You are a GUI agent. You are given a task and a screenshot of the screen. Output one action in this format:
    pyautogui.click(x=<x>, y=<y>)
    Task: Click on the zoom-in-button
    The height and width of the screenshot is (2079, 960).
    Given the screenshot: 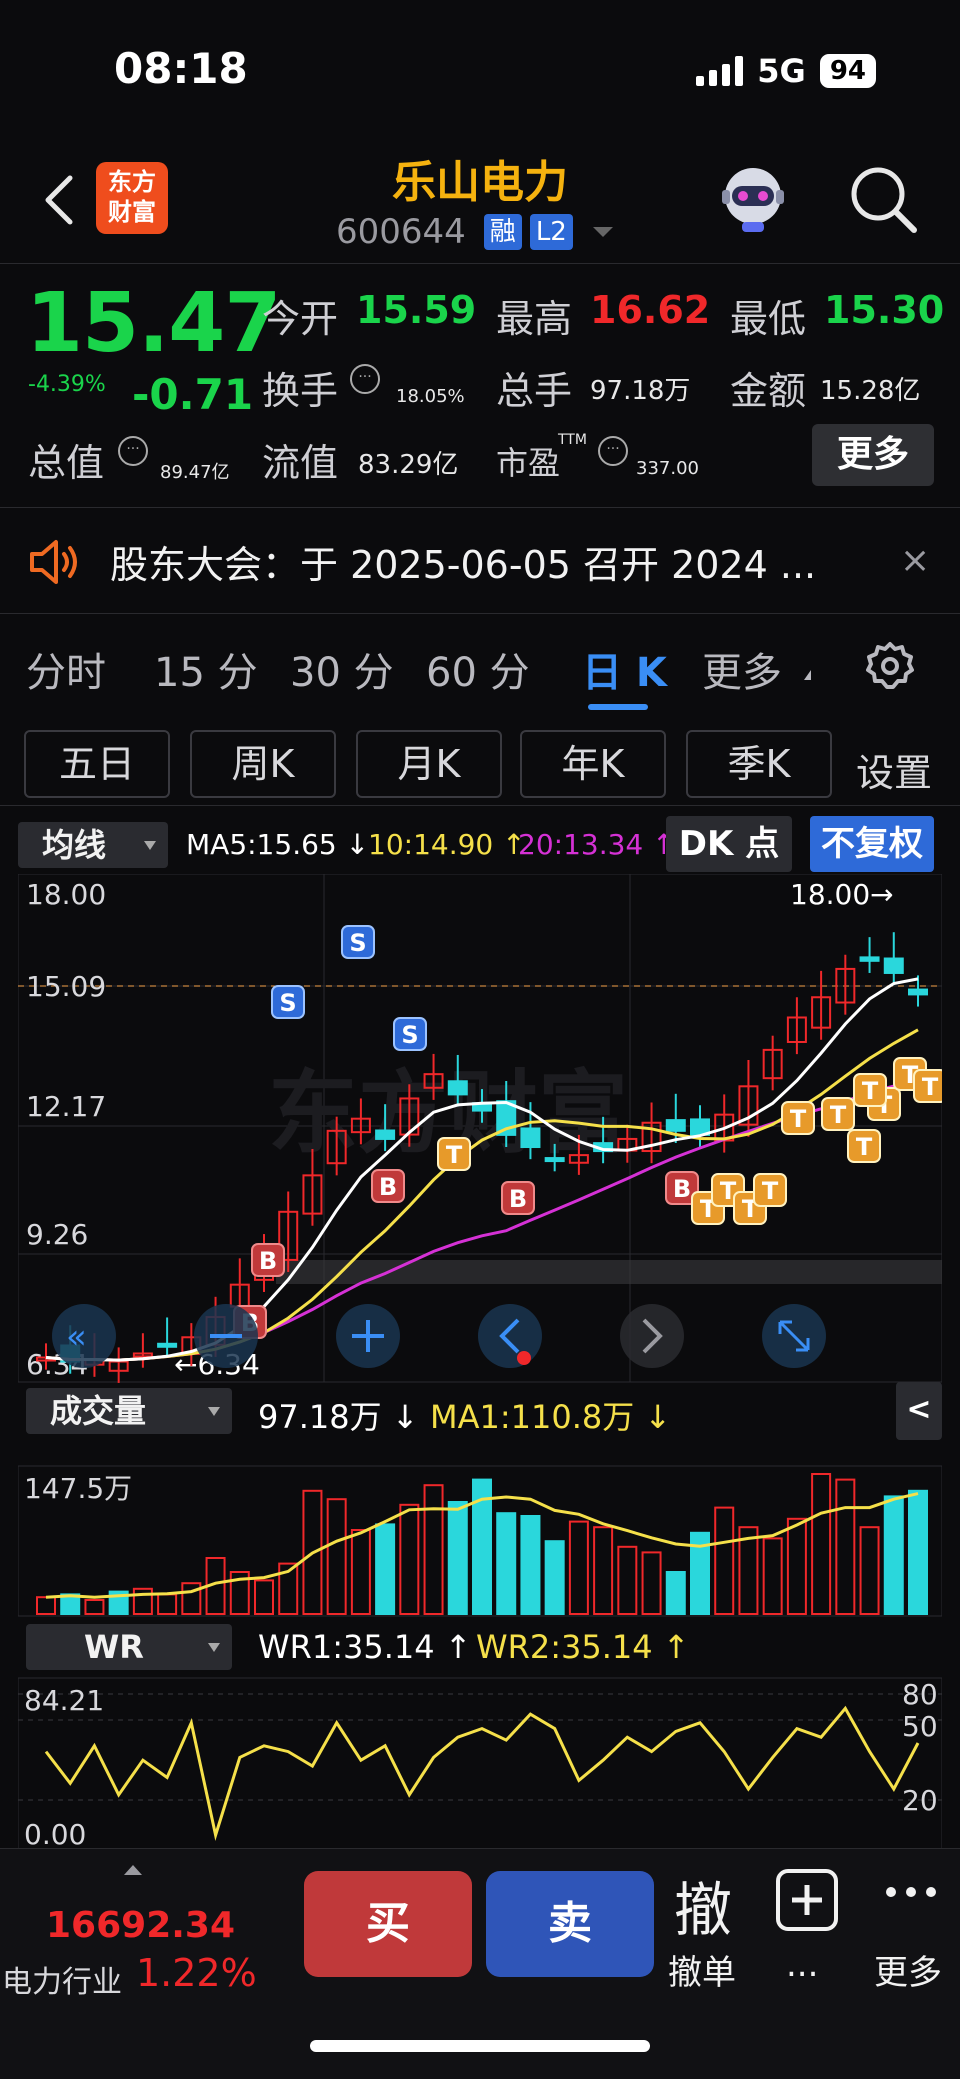 What is the action you would take?
    pyautogui.click(x=368, y=1336)
    